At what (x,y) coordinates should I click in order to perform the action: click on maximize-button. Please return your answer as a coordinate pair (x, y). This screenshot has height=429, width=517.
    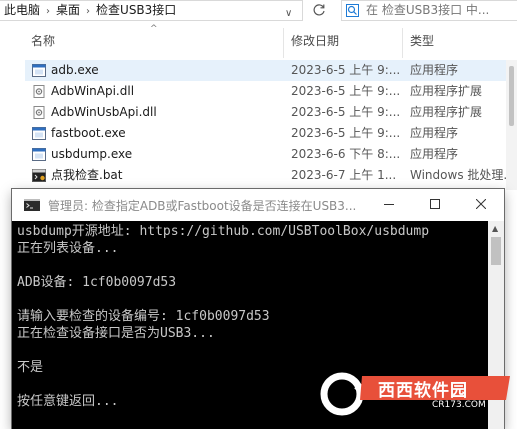
    Looking at the image, I should click on (435, 205).